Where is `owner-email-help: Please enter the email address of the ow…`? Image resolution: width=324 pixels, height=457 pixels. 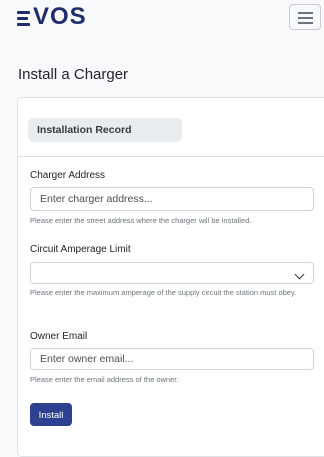
owner-email-help: Please enter the email address of the ow… is located at coordinates (104, 379).